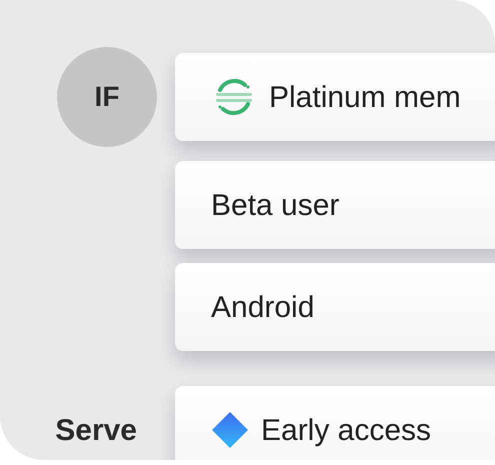 The height and width of the screenshot is (465, 495). I want to click on tag-label: Beta user, so click(275, 206).